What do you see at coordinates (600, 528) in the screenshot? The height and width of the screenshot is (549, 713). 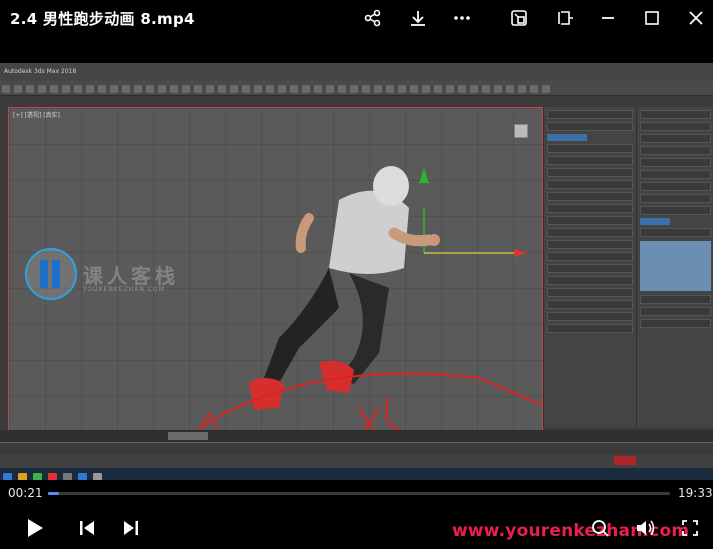 I see `search-icon` at bounding box center [600, 528].